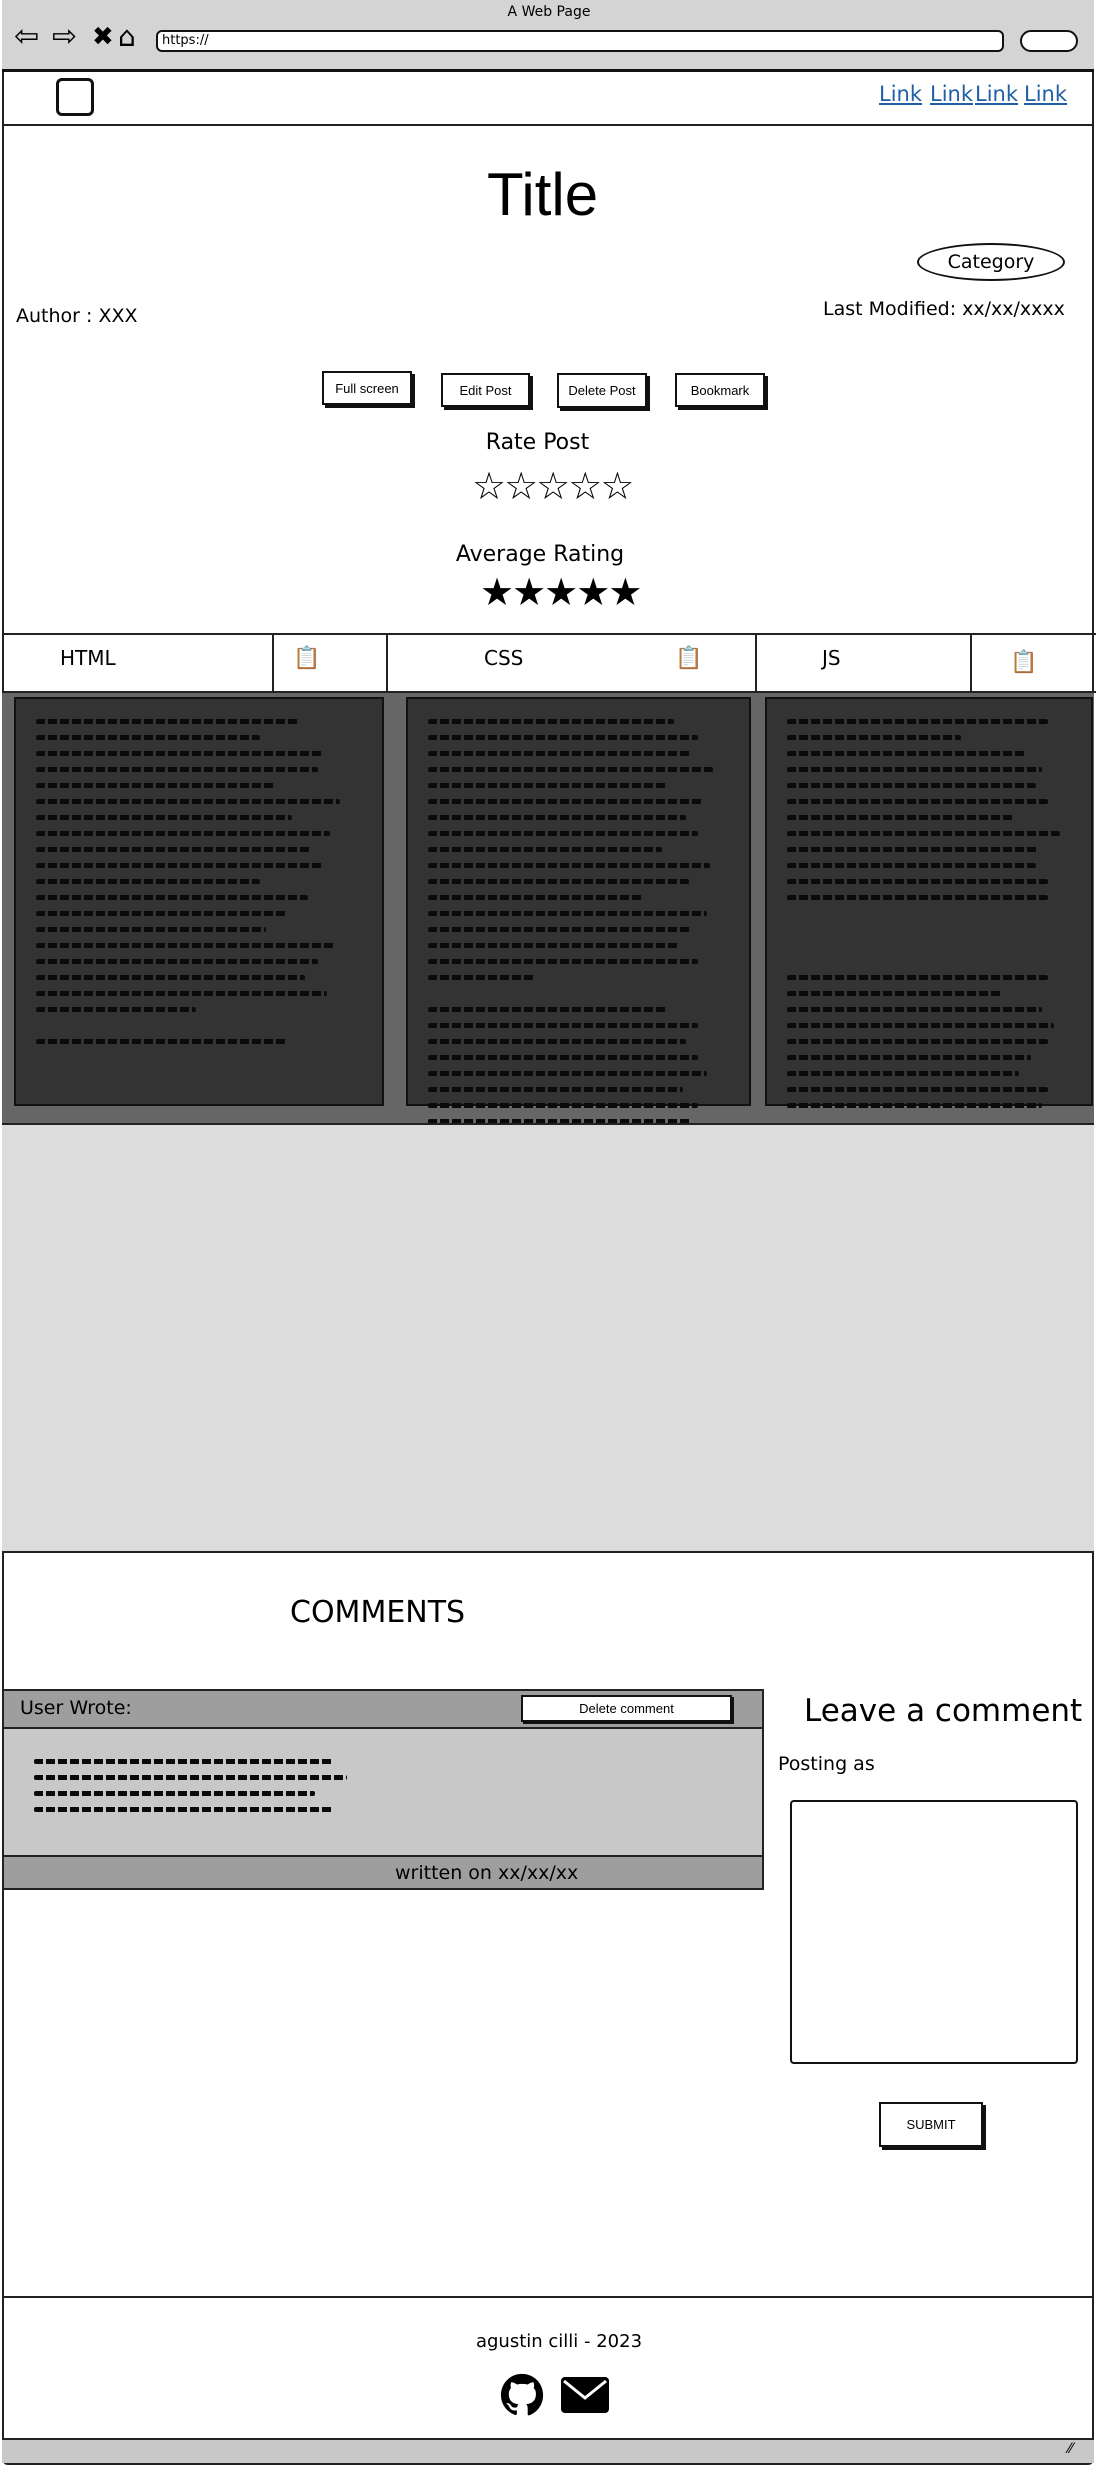 The image size is (1098, 2465). I want to click on delete-comment-button: Delete comment, so click(626, 1708).